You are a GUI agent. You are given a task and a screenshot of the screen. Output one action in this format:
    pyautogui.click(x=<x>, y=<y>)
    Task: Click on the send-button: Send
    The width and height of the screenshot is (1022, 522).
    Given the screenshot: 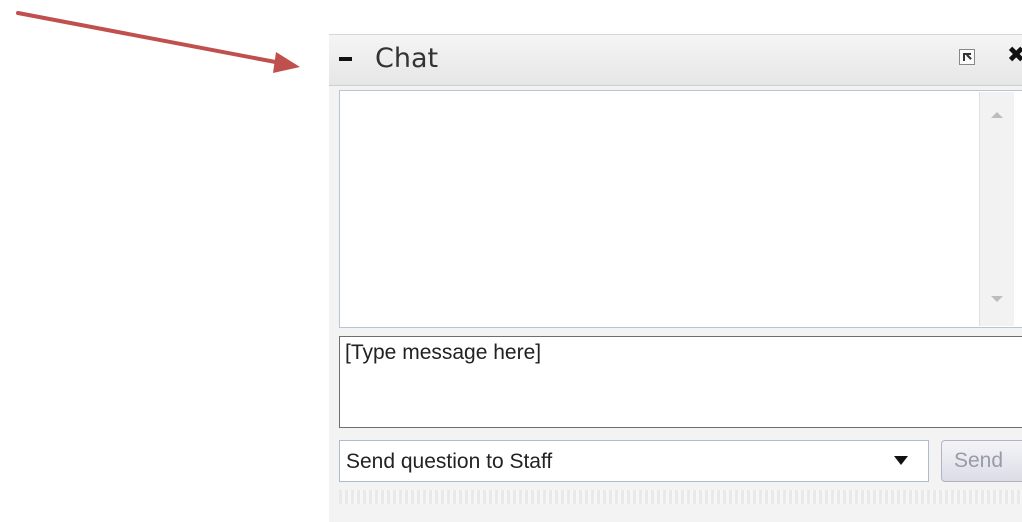 What is the action you would take?
    pyautogui.click(x=981, y=461)
    